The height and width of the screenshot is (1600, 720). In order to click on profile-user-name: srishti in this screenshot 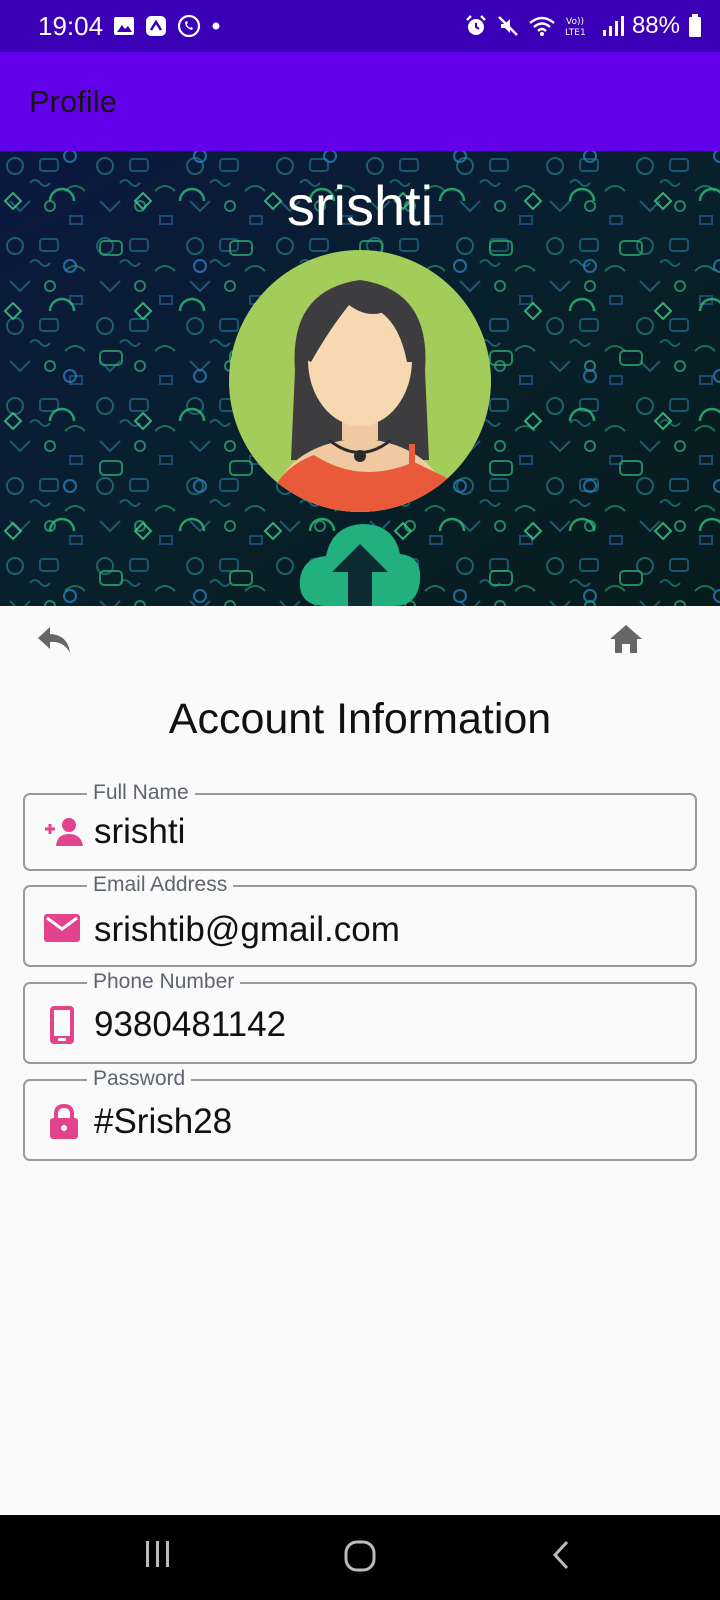, I will do `click(360, 205)`.